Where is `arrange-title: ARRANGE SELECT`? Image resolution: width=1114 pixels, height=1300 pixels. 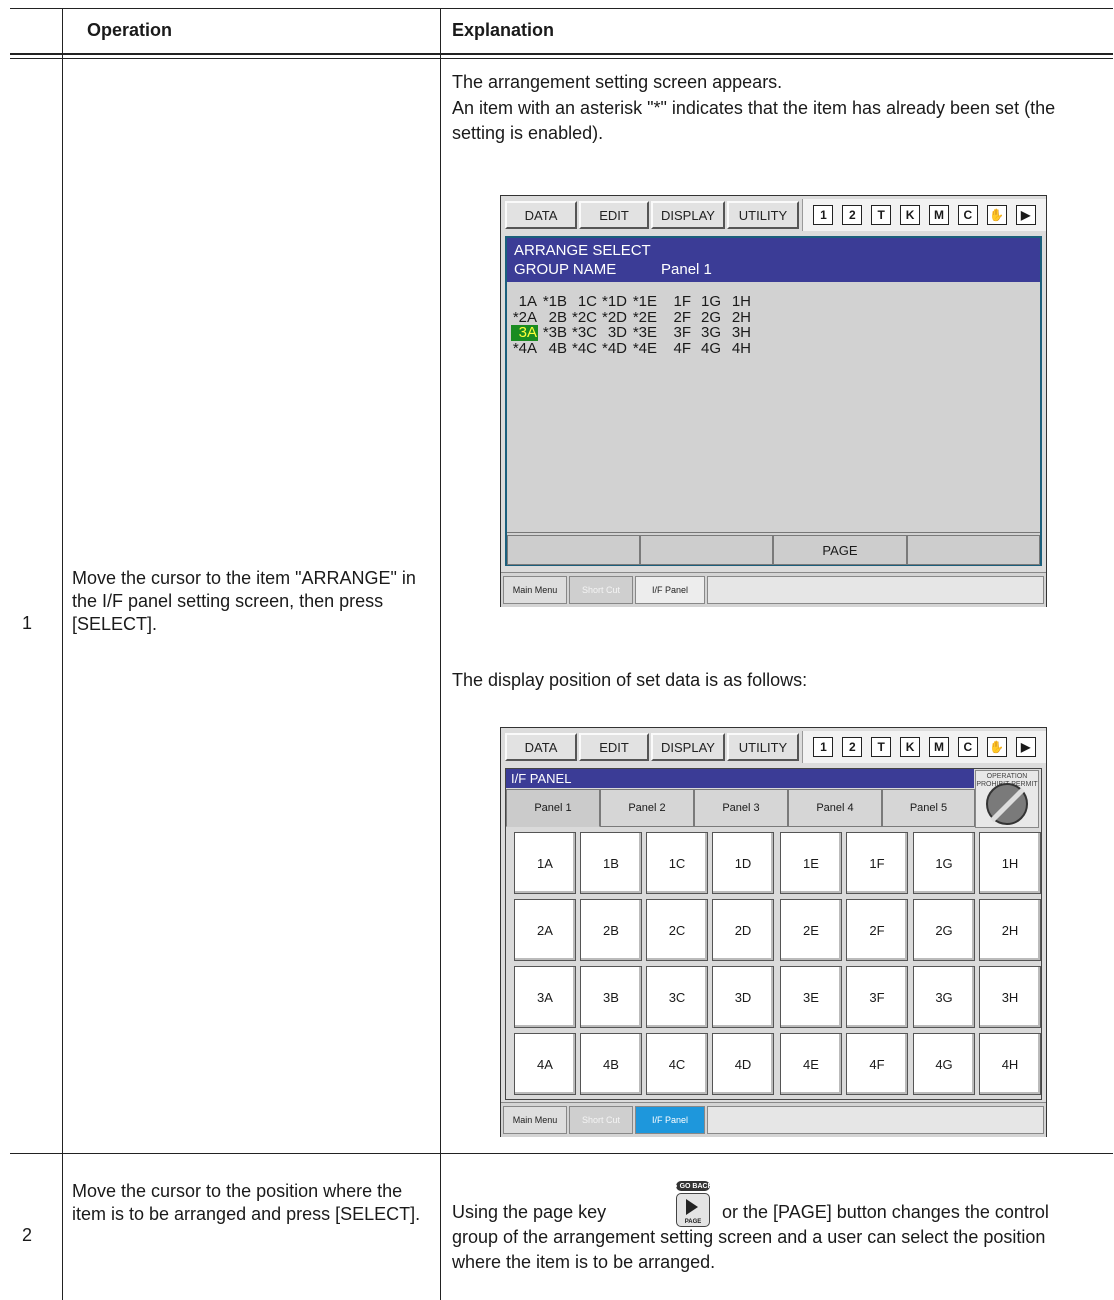 arrange-title: ARRANGE SELECT is located at coordinates (582, 250).